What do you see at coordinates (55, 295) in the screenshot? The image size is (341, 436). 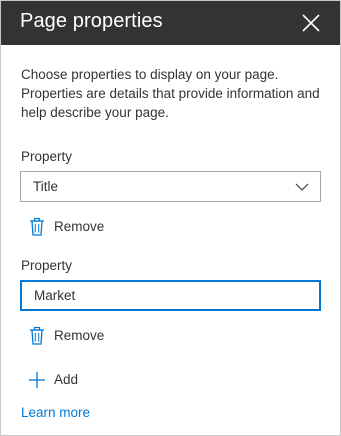 I see `property-input-value: Market` at bounding box center [55, 295].